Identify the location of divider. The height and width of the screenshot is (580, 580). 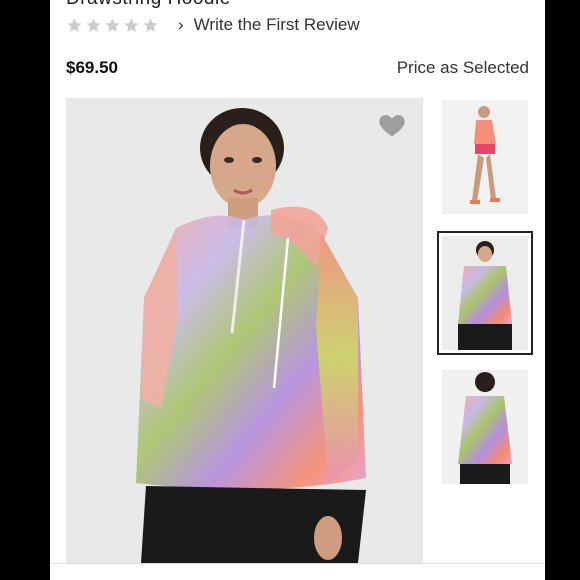
(297, 563).